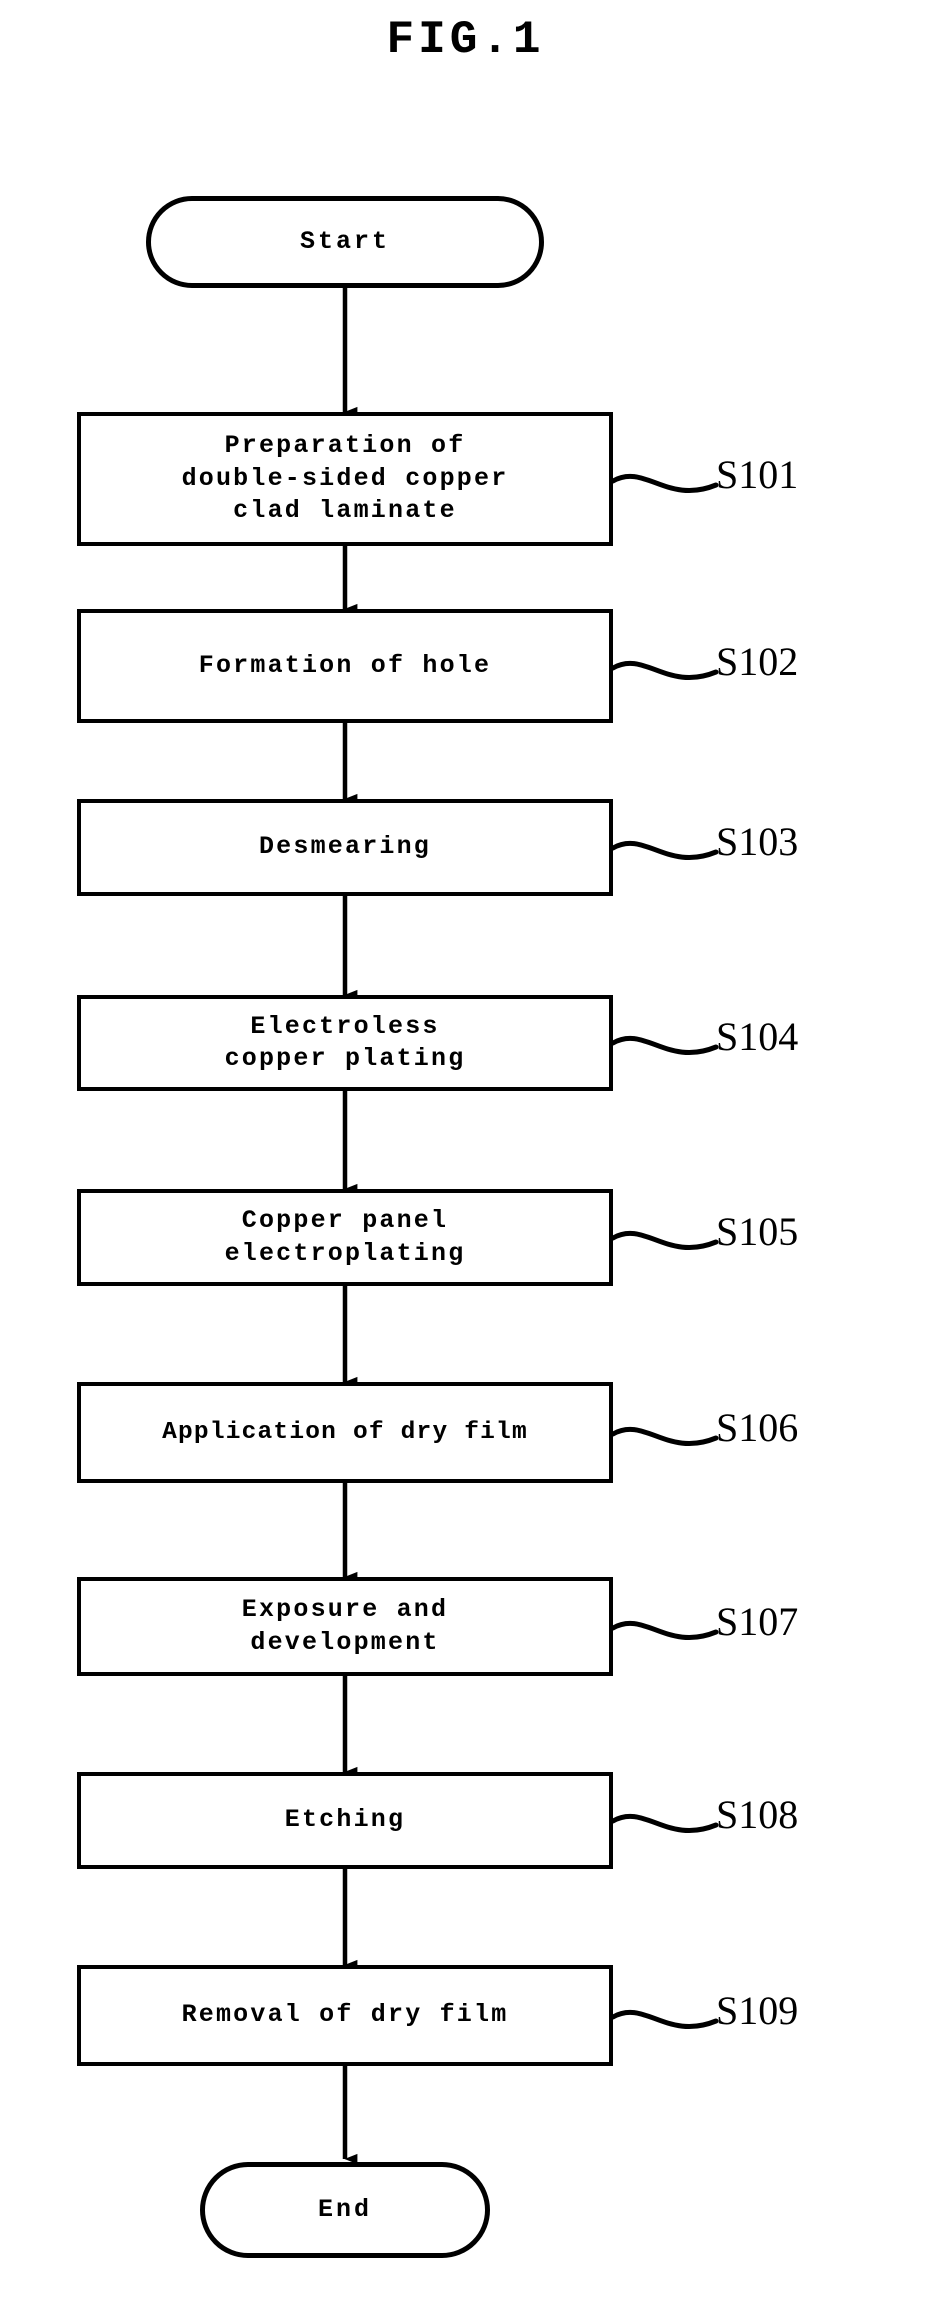 The width and height of the screenshot is (931, 2306). What do you see at coordinates (664, 1630) in the screenshot?
I see `leader-s107` at bounding box center [664, 1630].